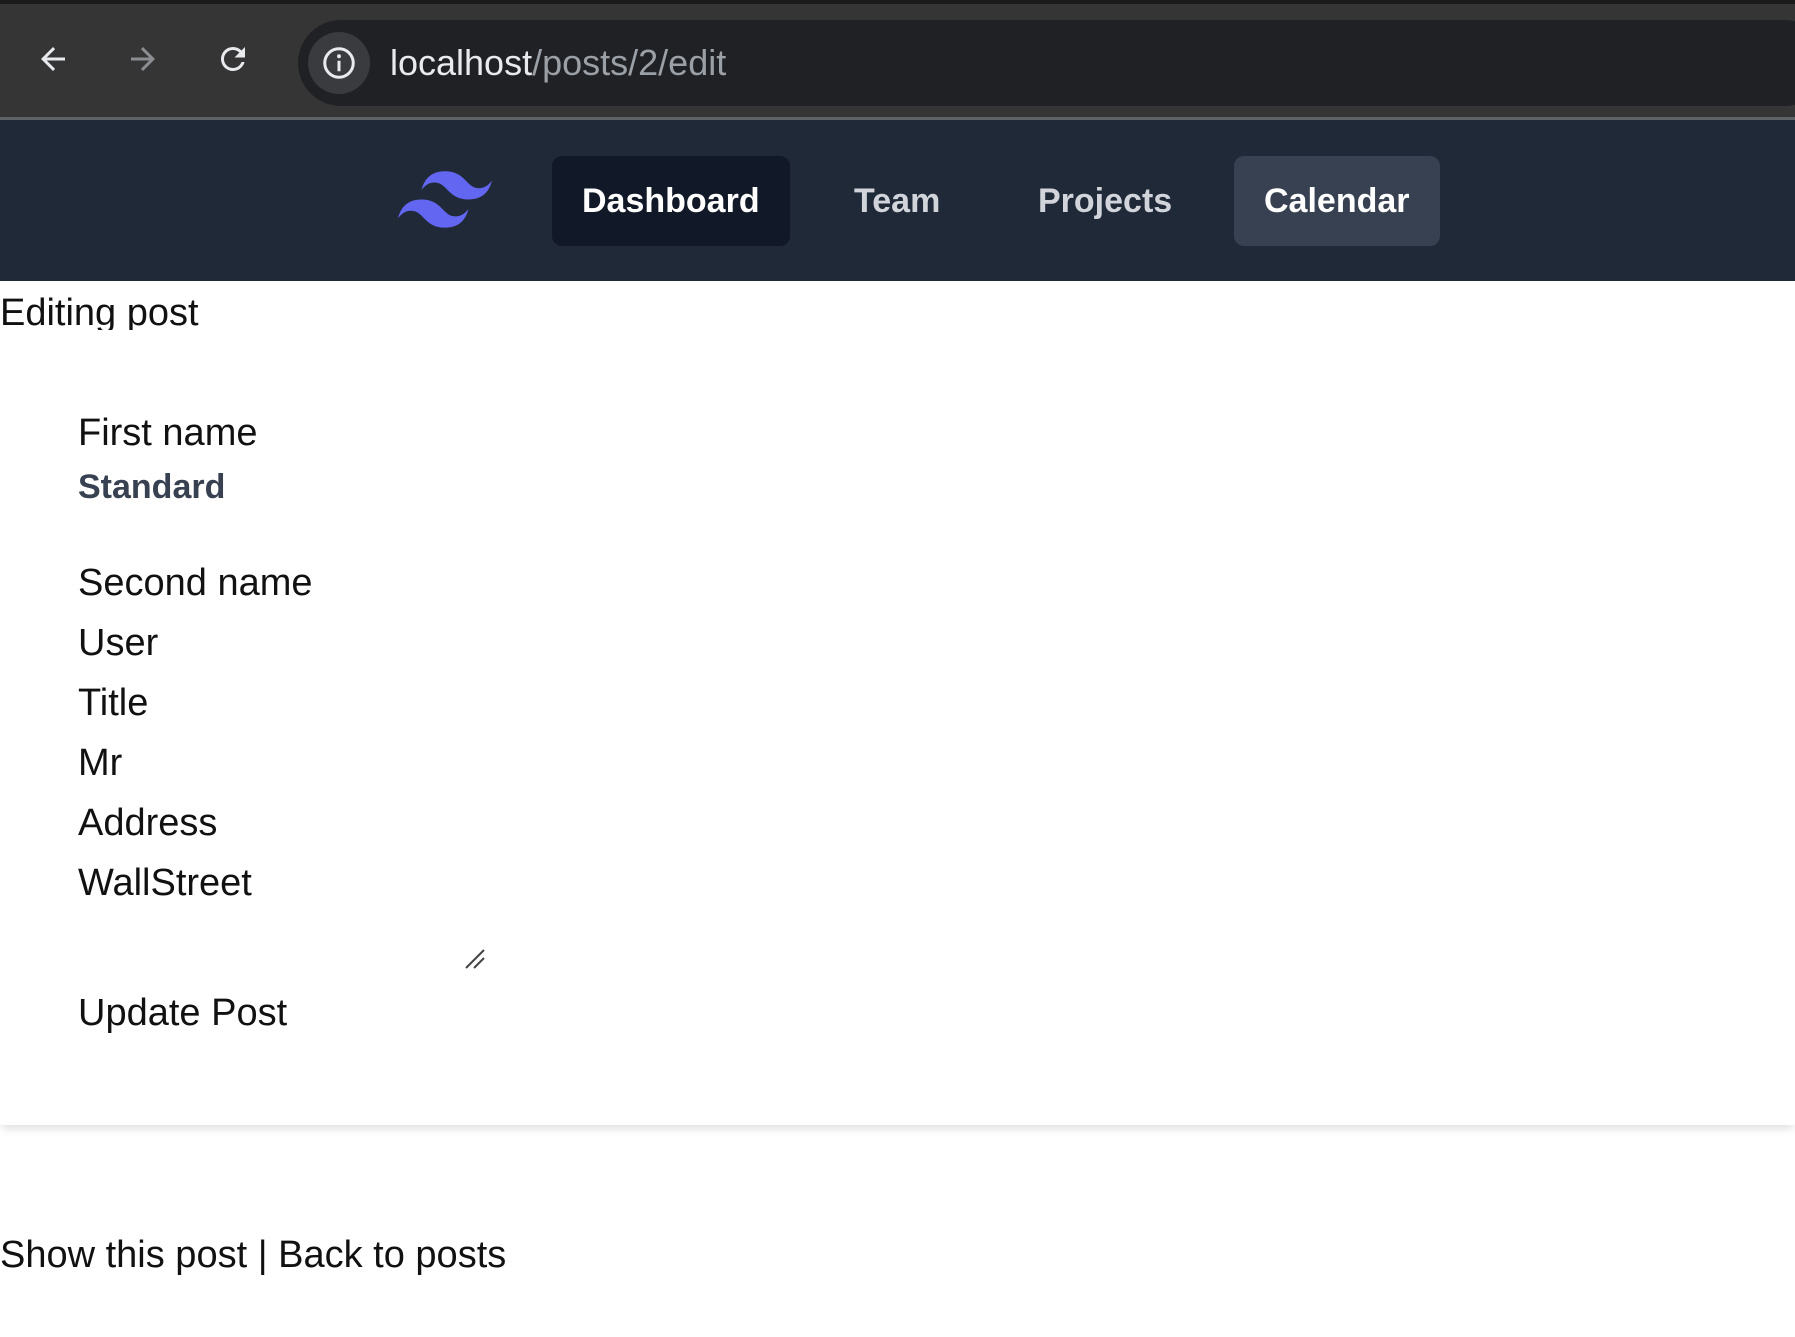 This screenshot has height=1337, width=1795. I want to click on first-name-label: First name, so click(168, 433).